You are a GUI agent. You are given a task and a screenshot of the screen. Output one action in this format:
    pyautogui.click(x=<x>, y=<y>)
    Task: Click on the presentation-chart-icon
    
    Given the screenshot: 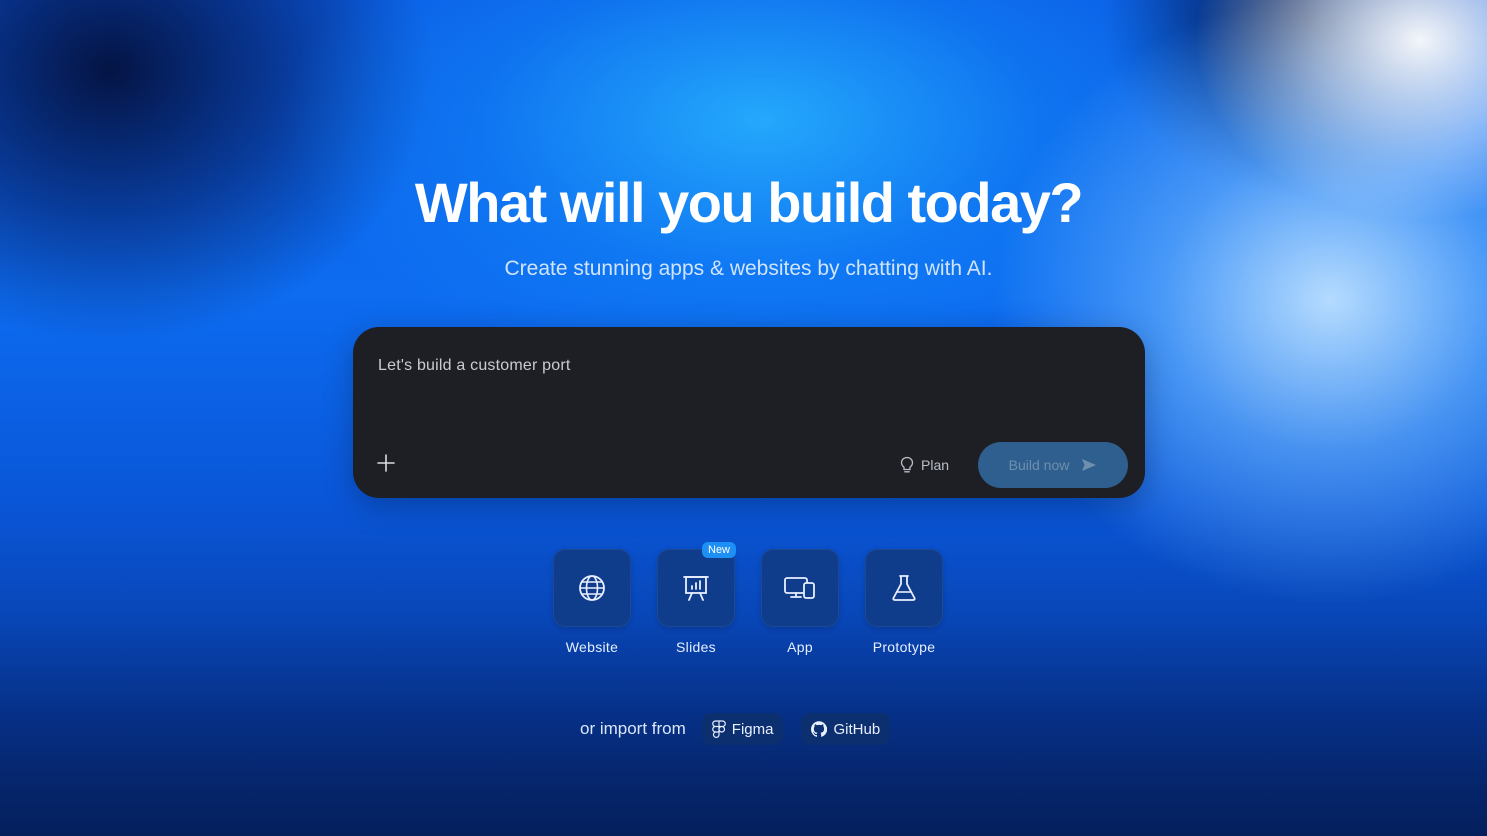 What is the action you would take?
    pyautogui.click(x=696, y=588)
    